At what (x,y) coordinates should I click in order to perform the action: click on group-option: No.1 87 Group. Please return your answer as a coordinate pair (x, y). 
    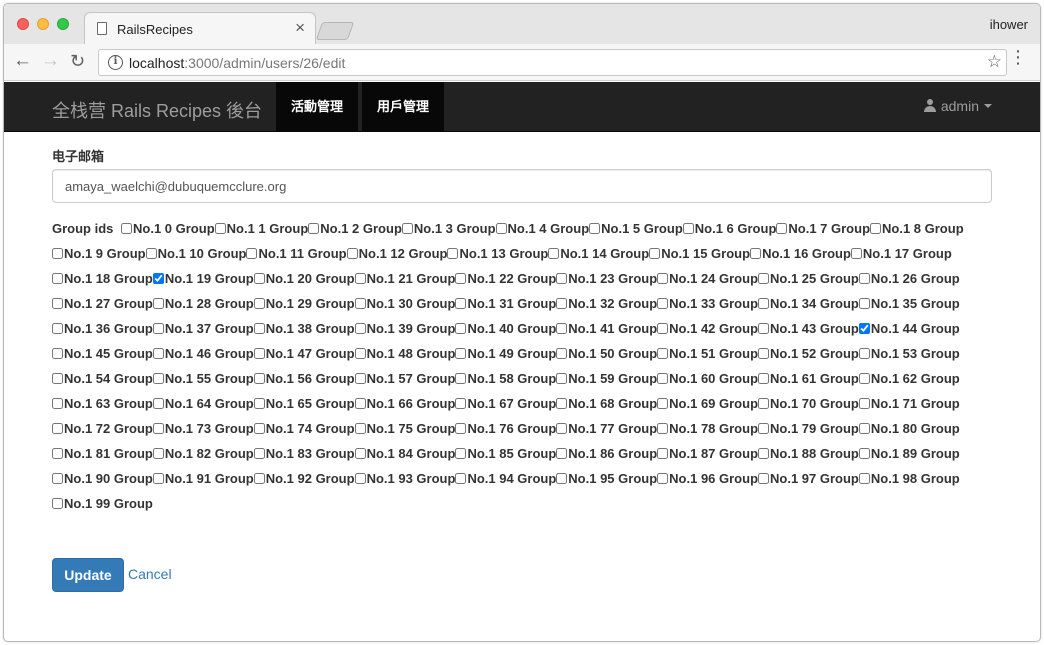
    Looking at the image, I should click on (707, 453).